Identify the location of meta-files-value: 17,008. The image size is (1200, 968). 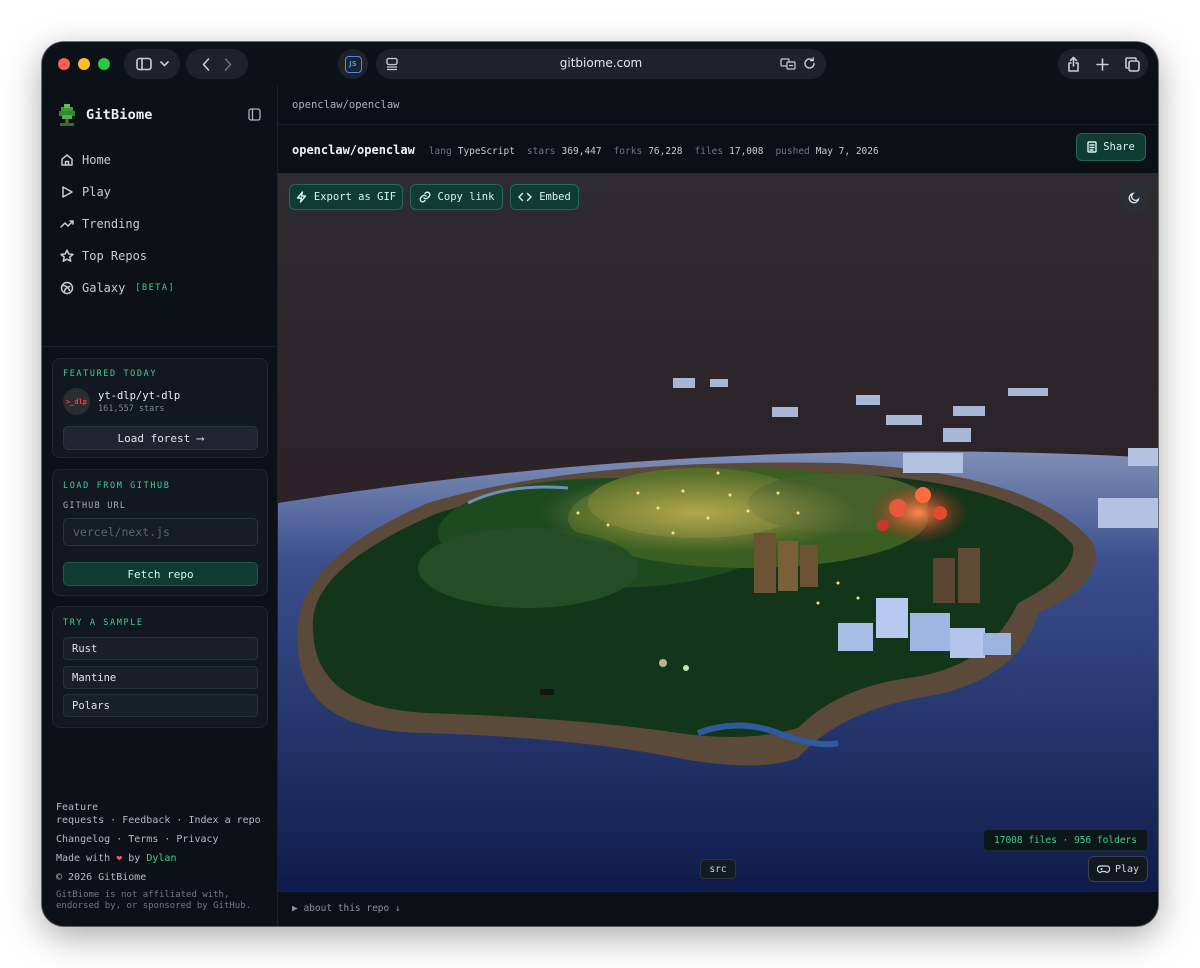
(746, 151).